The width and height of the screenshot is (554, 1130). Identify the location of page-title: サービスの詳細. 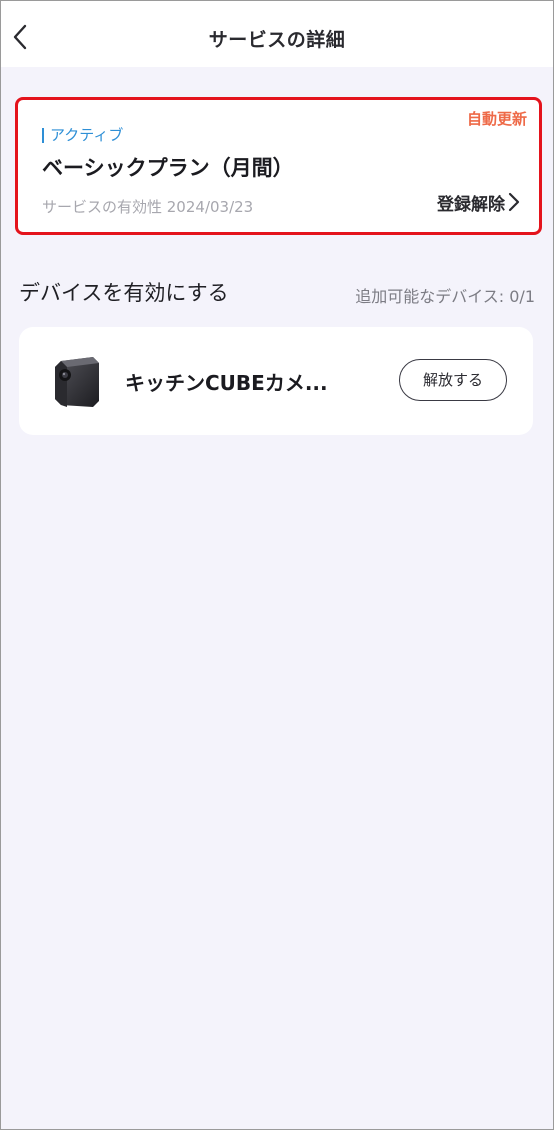
(277, 40).